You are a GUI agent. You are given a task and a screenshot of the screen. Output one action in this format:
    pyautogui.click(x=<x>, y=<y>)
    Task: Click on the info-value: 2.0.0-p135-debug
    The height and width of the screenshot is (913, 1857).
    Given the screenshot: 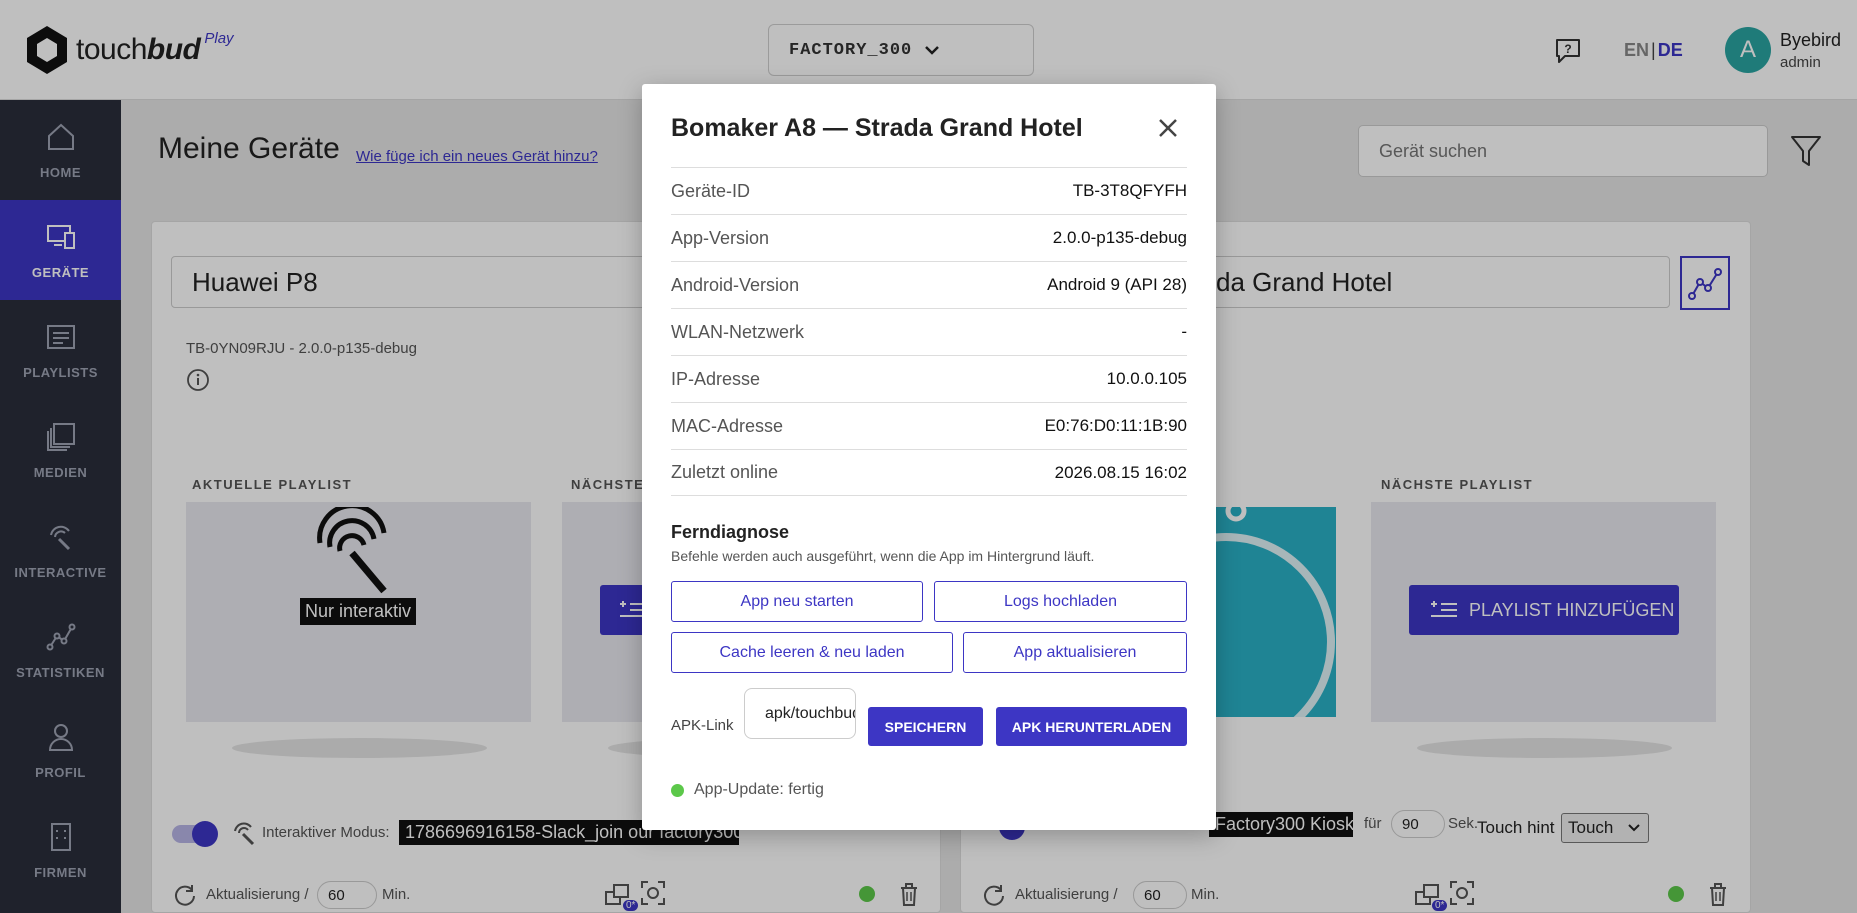 What is the action you would take?
    pyautogui.click(x=1119, y=237)
    